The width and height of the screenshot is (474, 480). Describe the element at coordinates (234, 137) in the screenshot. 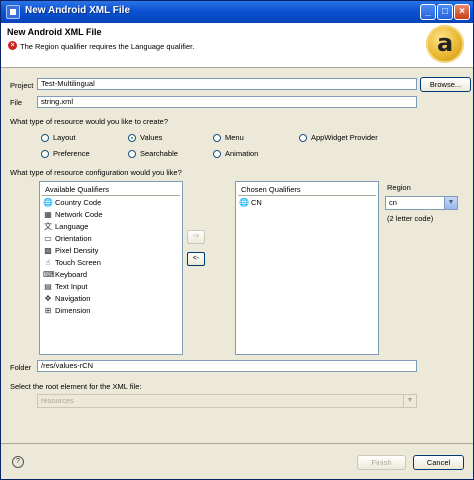

I see `radio-label: Menu` at that location.